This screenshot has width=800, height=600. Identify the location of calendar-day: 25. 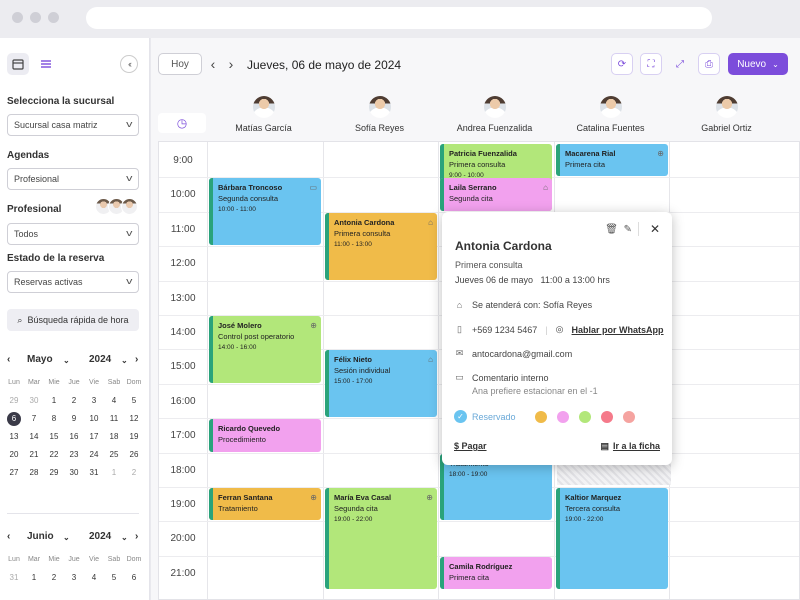
(114, 455).